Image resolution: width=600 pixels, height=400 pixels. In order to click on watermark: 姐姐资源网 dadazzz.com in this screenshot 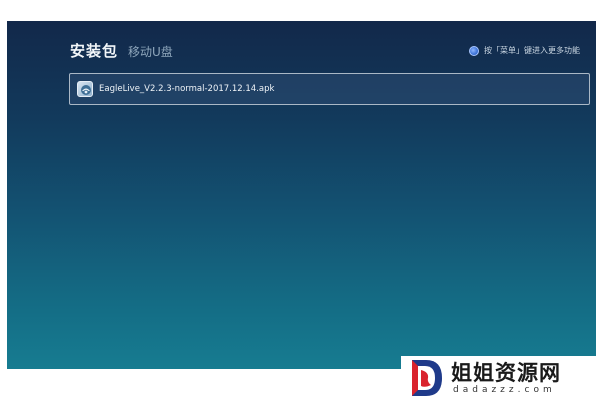, I will do `click(500, 378)`.